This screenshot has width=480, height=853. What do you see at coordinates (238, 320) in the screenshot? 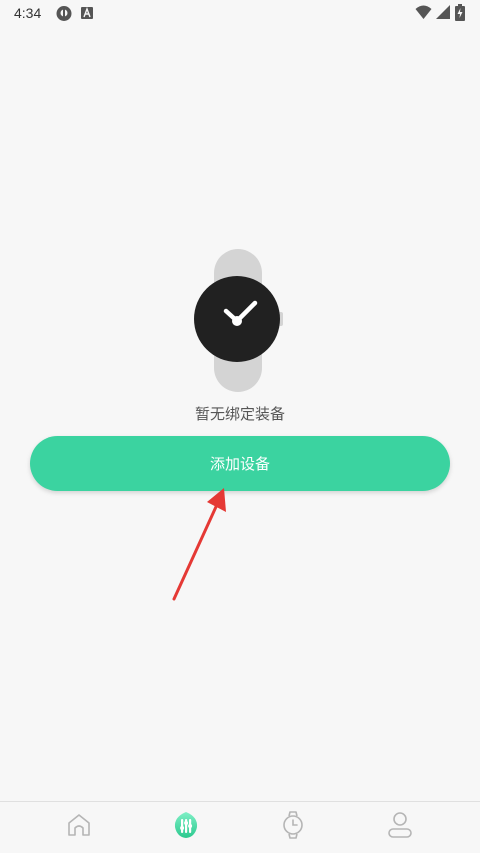
I see `watch-icon` at bounding box center [238, 320].